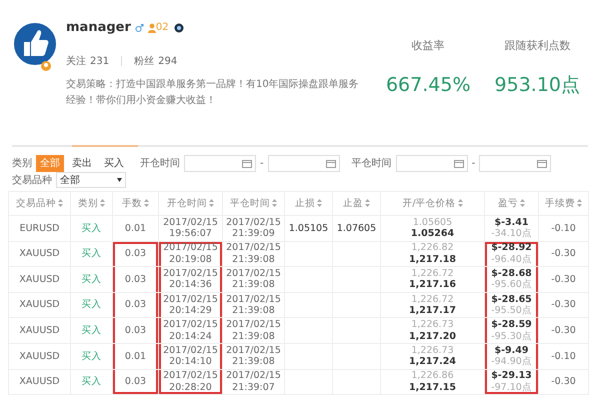 The width and height of the screenshot is (600, 400). I want to click on open-price: 1.05605, so click(433, 222).